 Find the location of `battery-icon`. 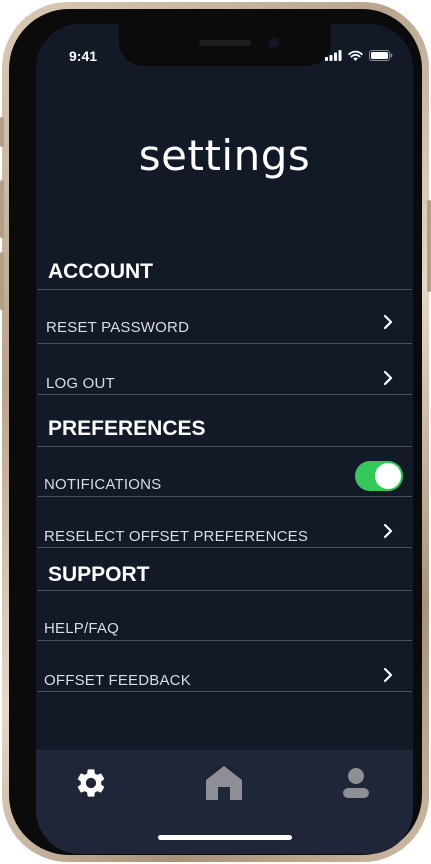

battery-icon is located at coordinates (381, 55).